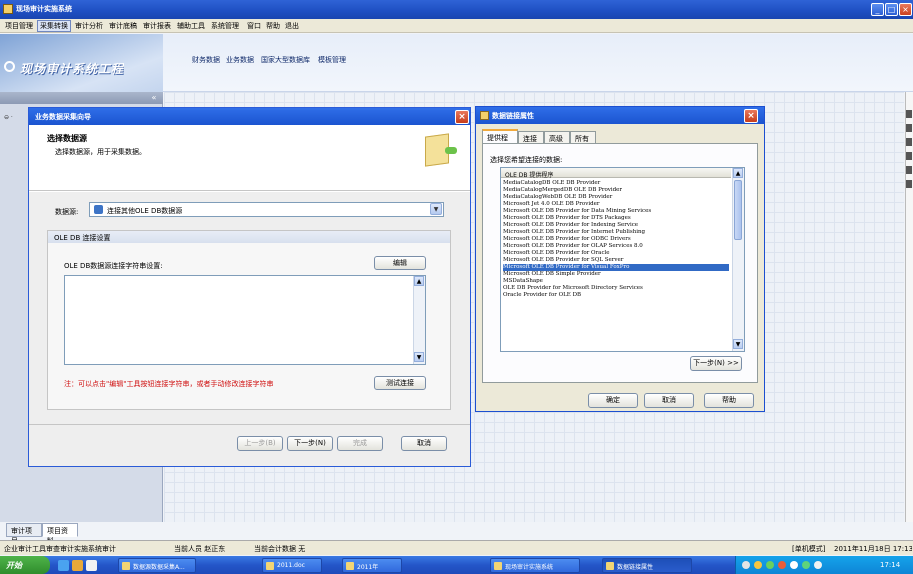 This screenshot has height=574, width=913. I want to click on group-title: OLE DB 连接设置, so click(82, 238).